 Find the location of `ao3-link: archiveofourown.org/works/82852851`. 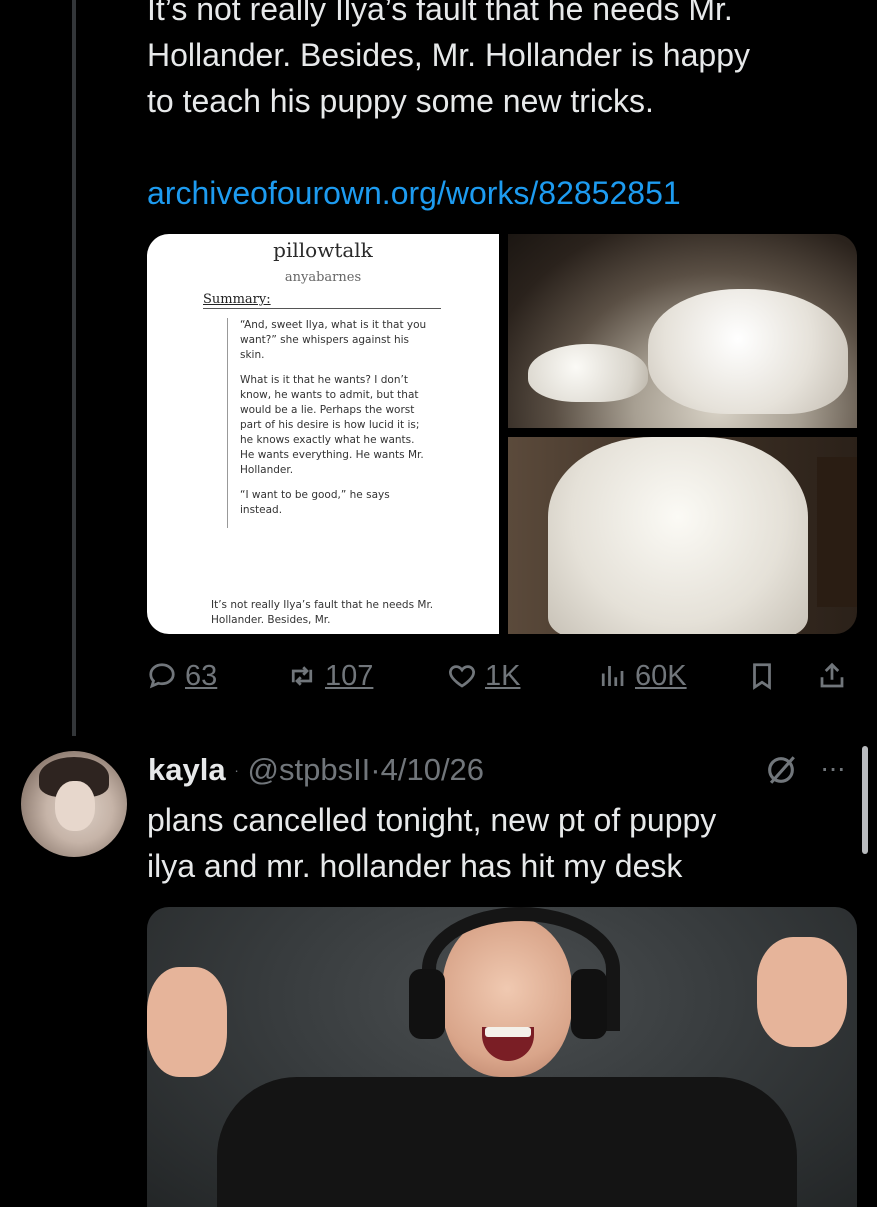

ao3-link: archiveofourown.org/works/82852851 is located at coordinates (414, 193).